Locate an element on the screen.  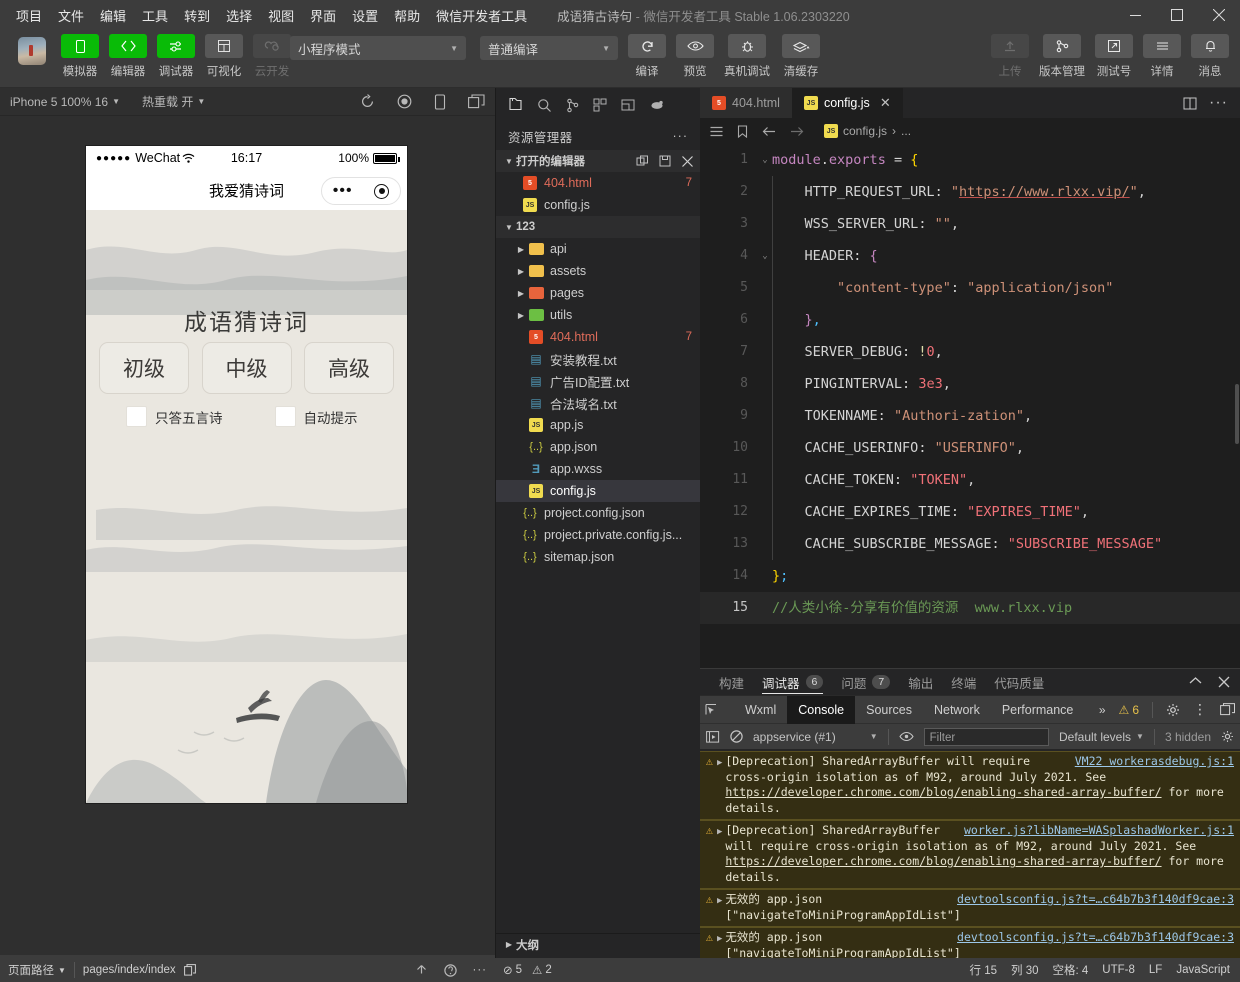
device-select: iPhone 5 100% 16 ▼ is located at coordinates (65, 102).